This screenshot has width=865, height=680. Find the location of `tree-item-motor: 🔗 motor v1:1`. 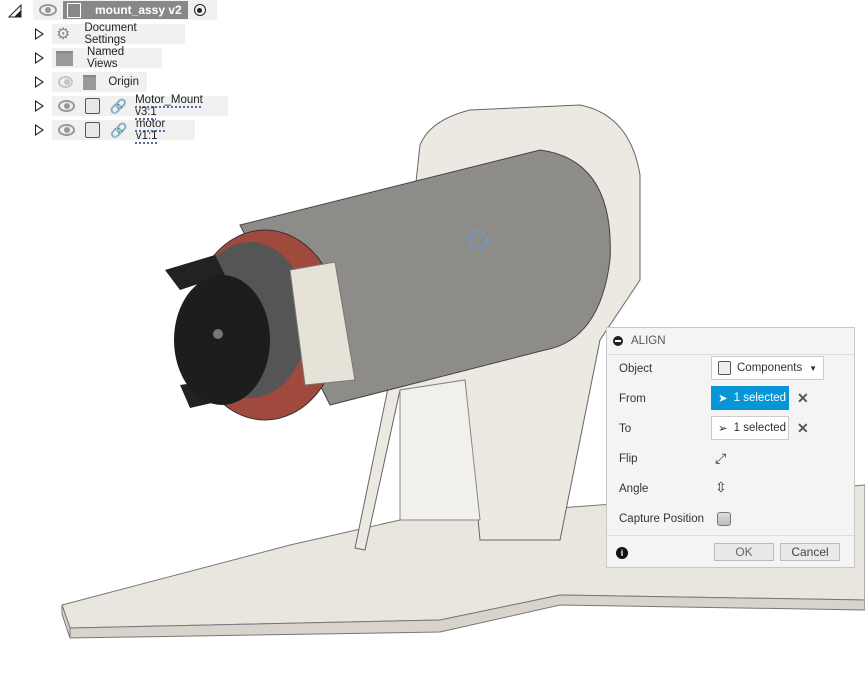

tree-item-motor: 🔗 motor v1:1 is located at coordinates (123, 130).